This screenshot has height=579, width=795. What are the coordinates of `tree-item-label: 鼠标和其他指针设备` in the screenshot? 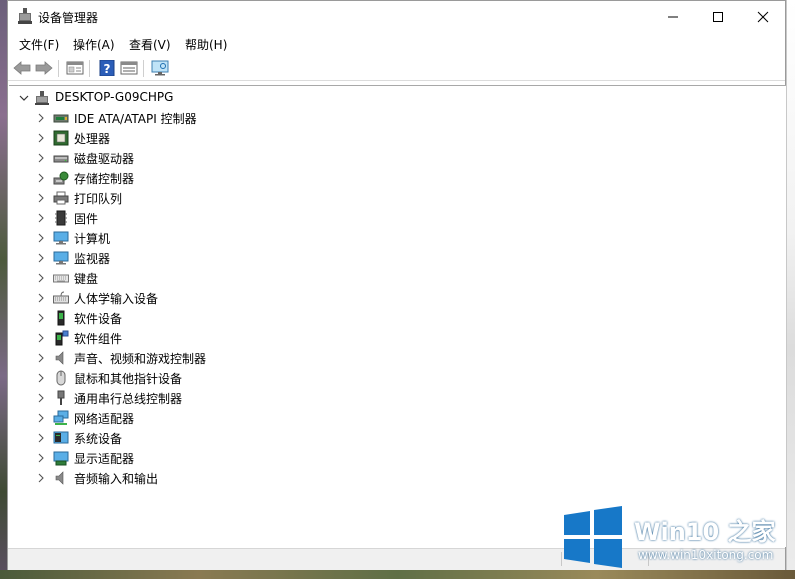 It's located at (128, 379).